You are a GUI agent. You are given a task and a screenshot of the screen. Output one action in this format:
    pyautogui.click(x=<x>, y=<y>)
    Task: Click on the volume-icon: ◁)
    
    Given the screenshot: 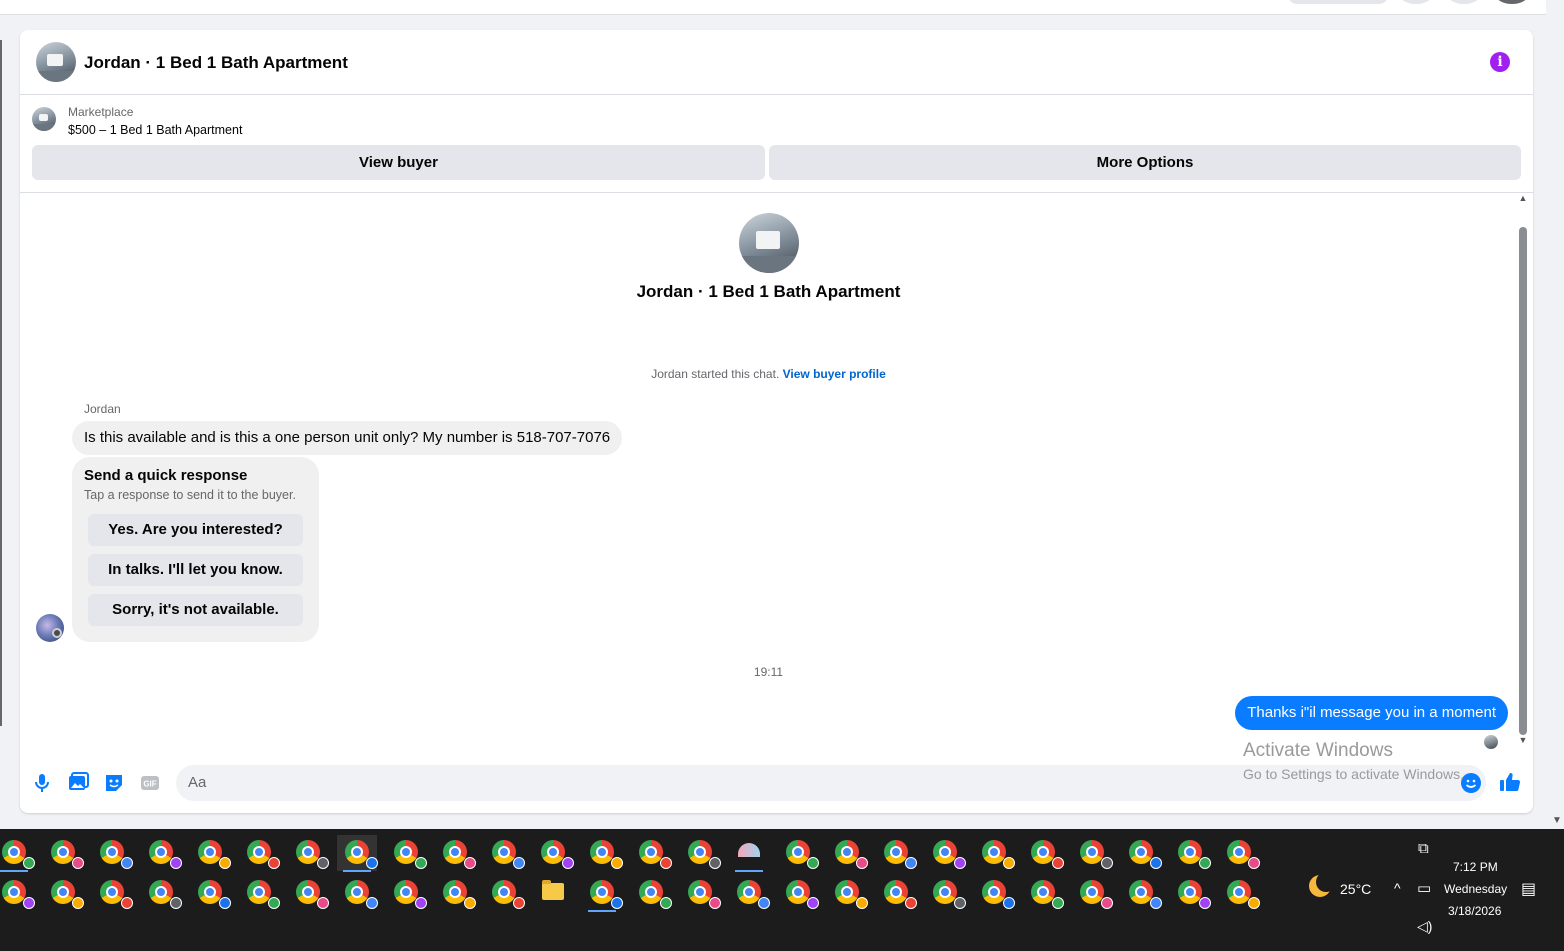 What is the action you would take?
    pyautogui.click(x=1424, y=926)
    